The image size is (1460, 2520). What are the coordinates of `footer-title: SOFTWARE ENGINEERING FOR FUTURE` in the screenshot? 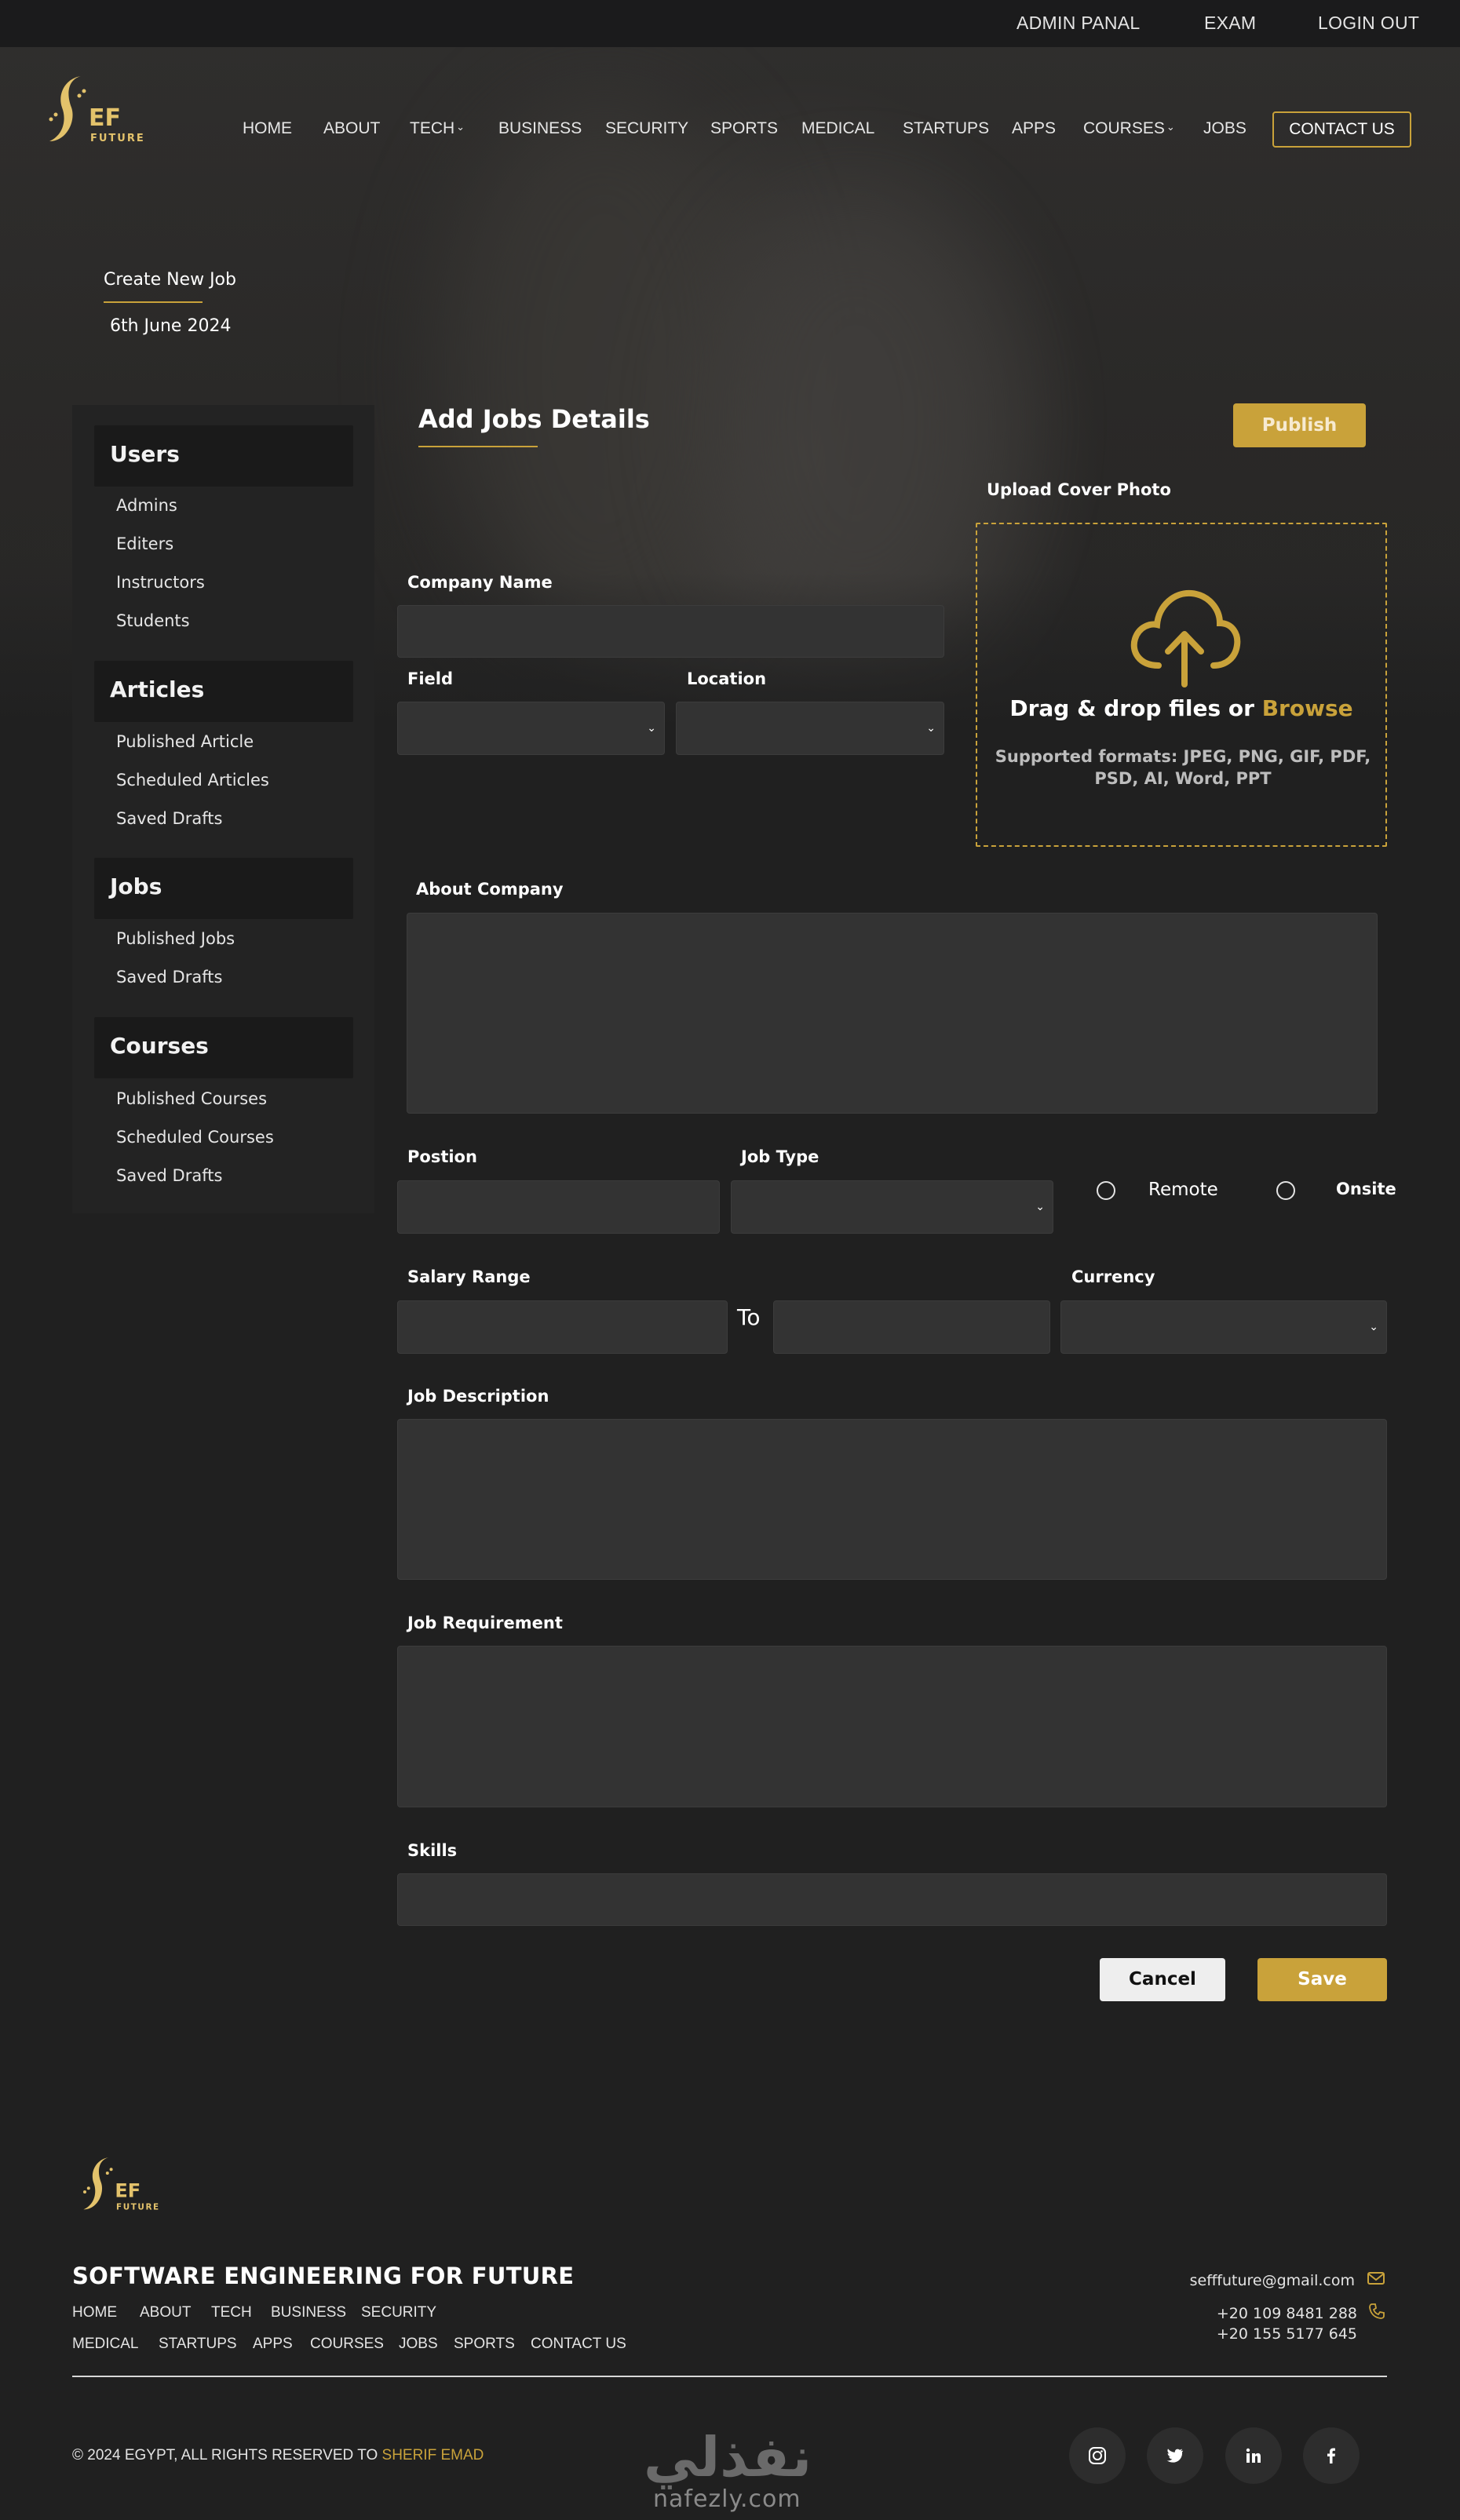 It's located at (323, 2276).